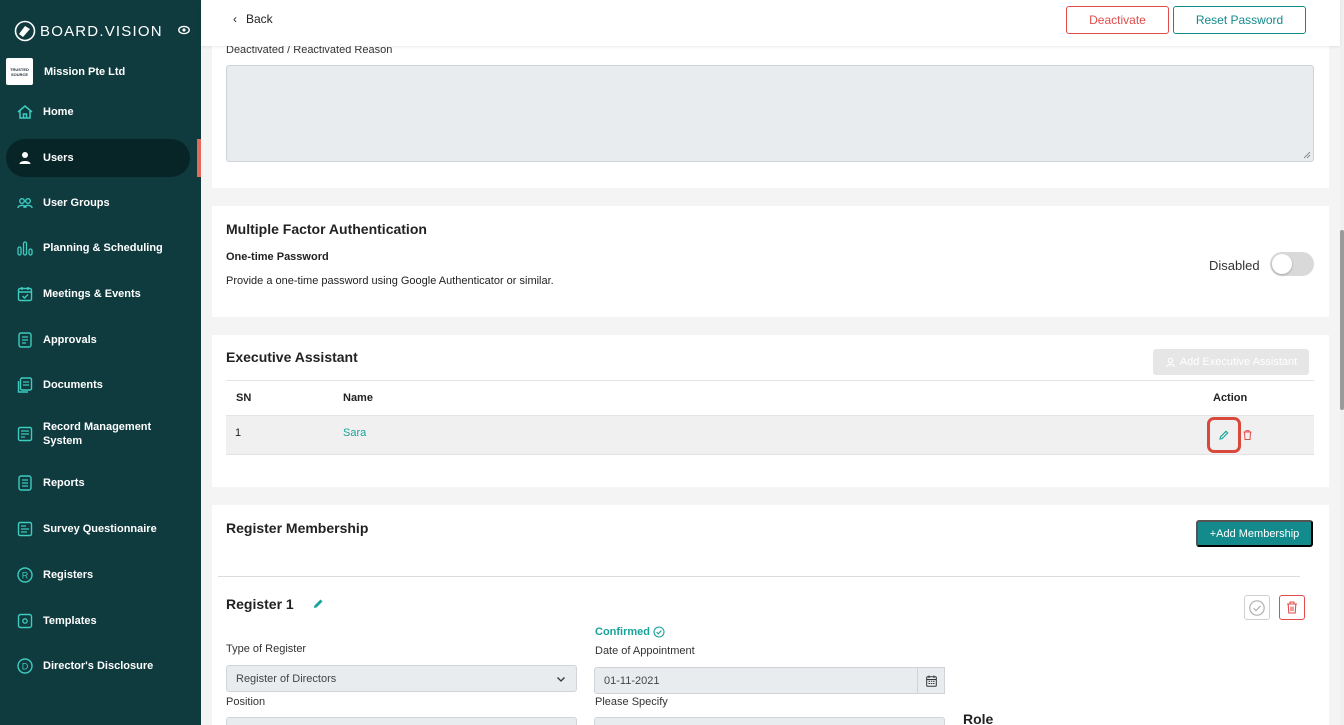 This screenshot has width=1344, height=725. I want to click on home-icon, so click(25, 112).